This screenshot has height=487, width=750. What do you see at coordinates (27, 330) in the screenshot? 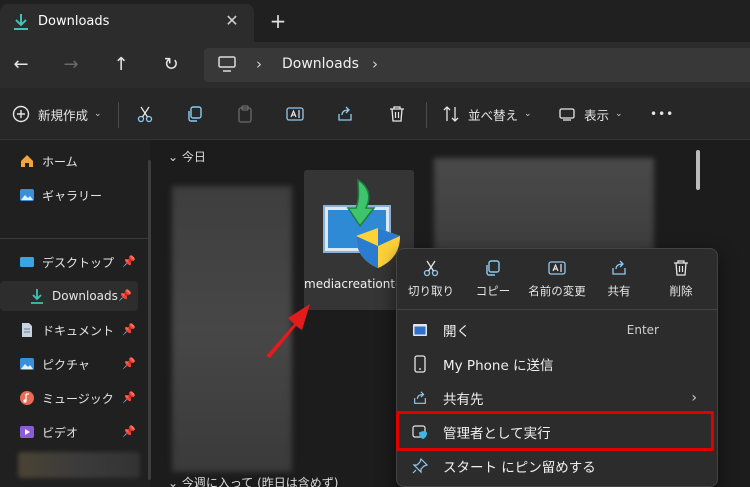
I see `document-icon` at bounding box center [27, 330].